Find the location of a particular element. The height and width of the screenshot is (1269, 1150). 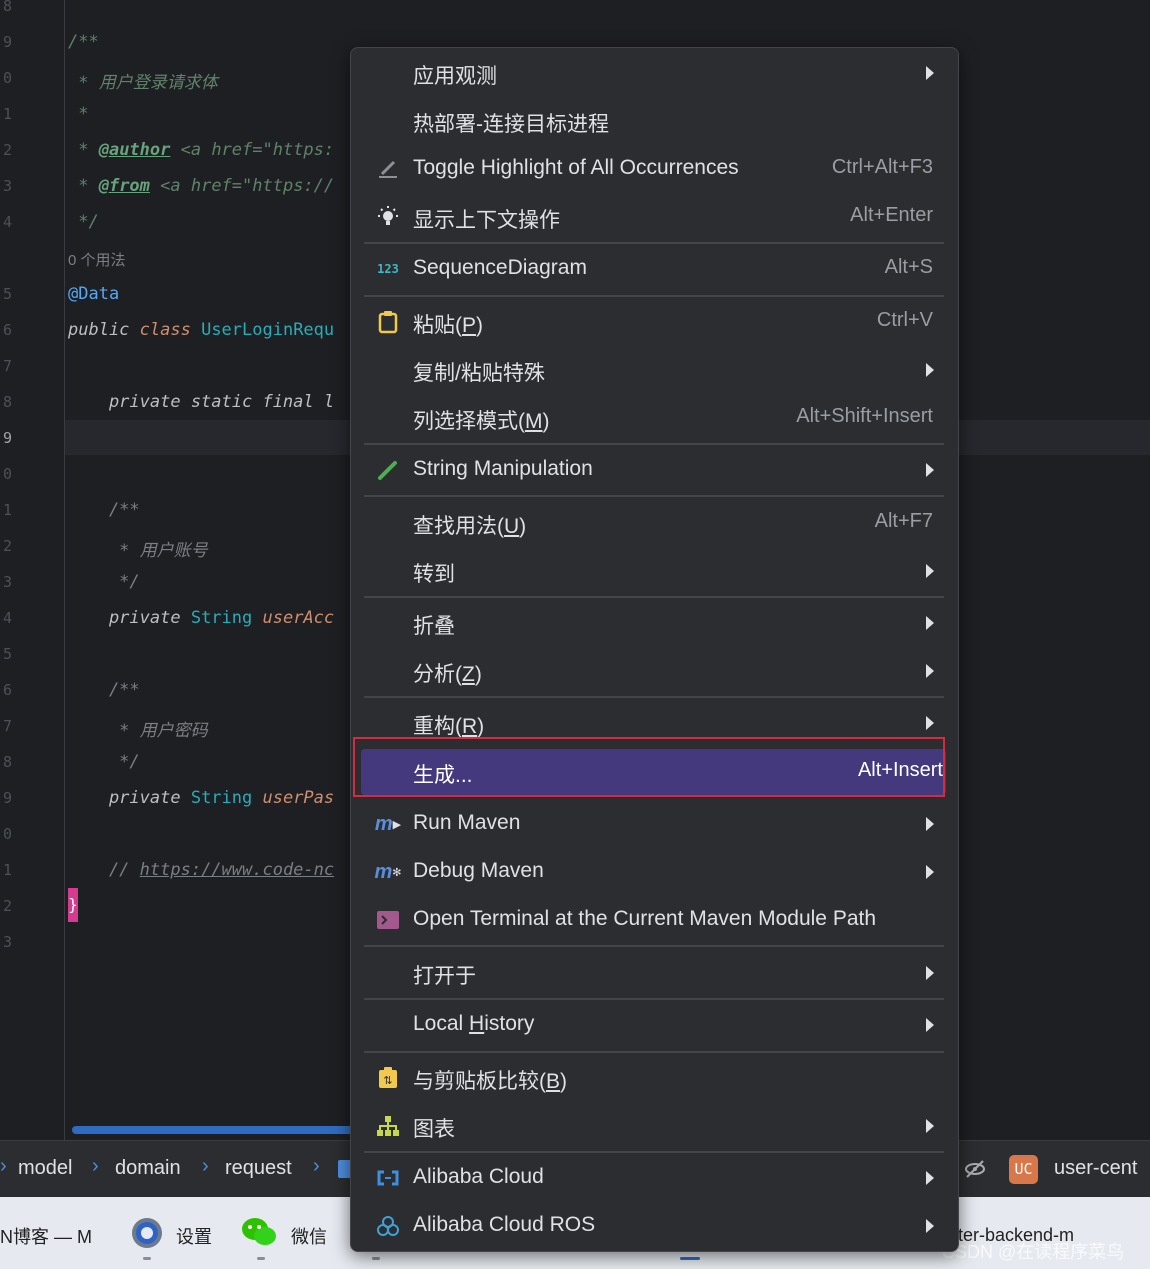

menu-item-label: 列选择模式(M) is located at coordinates (481, 421).